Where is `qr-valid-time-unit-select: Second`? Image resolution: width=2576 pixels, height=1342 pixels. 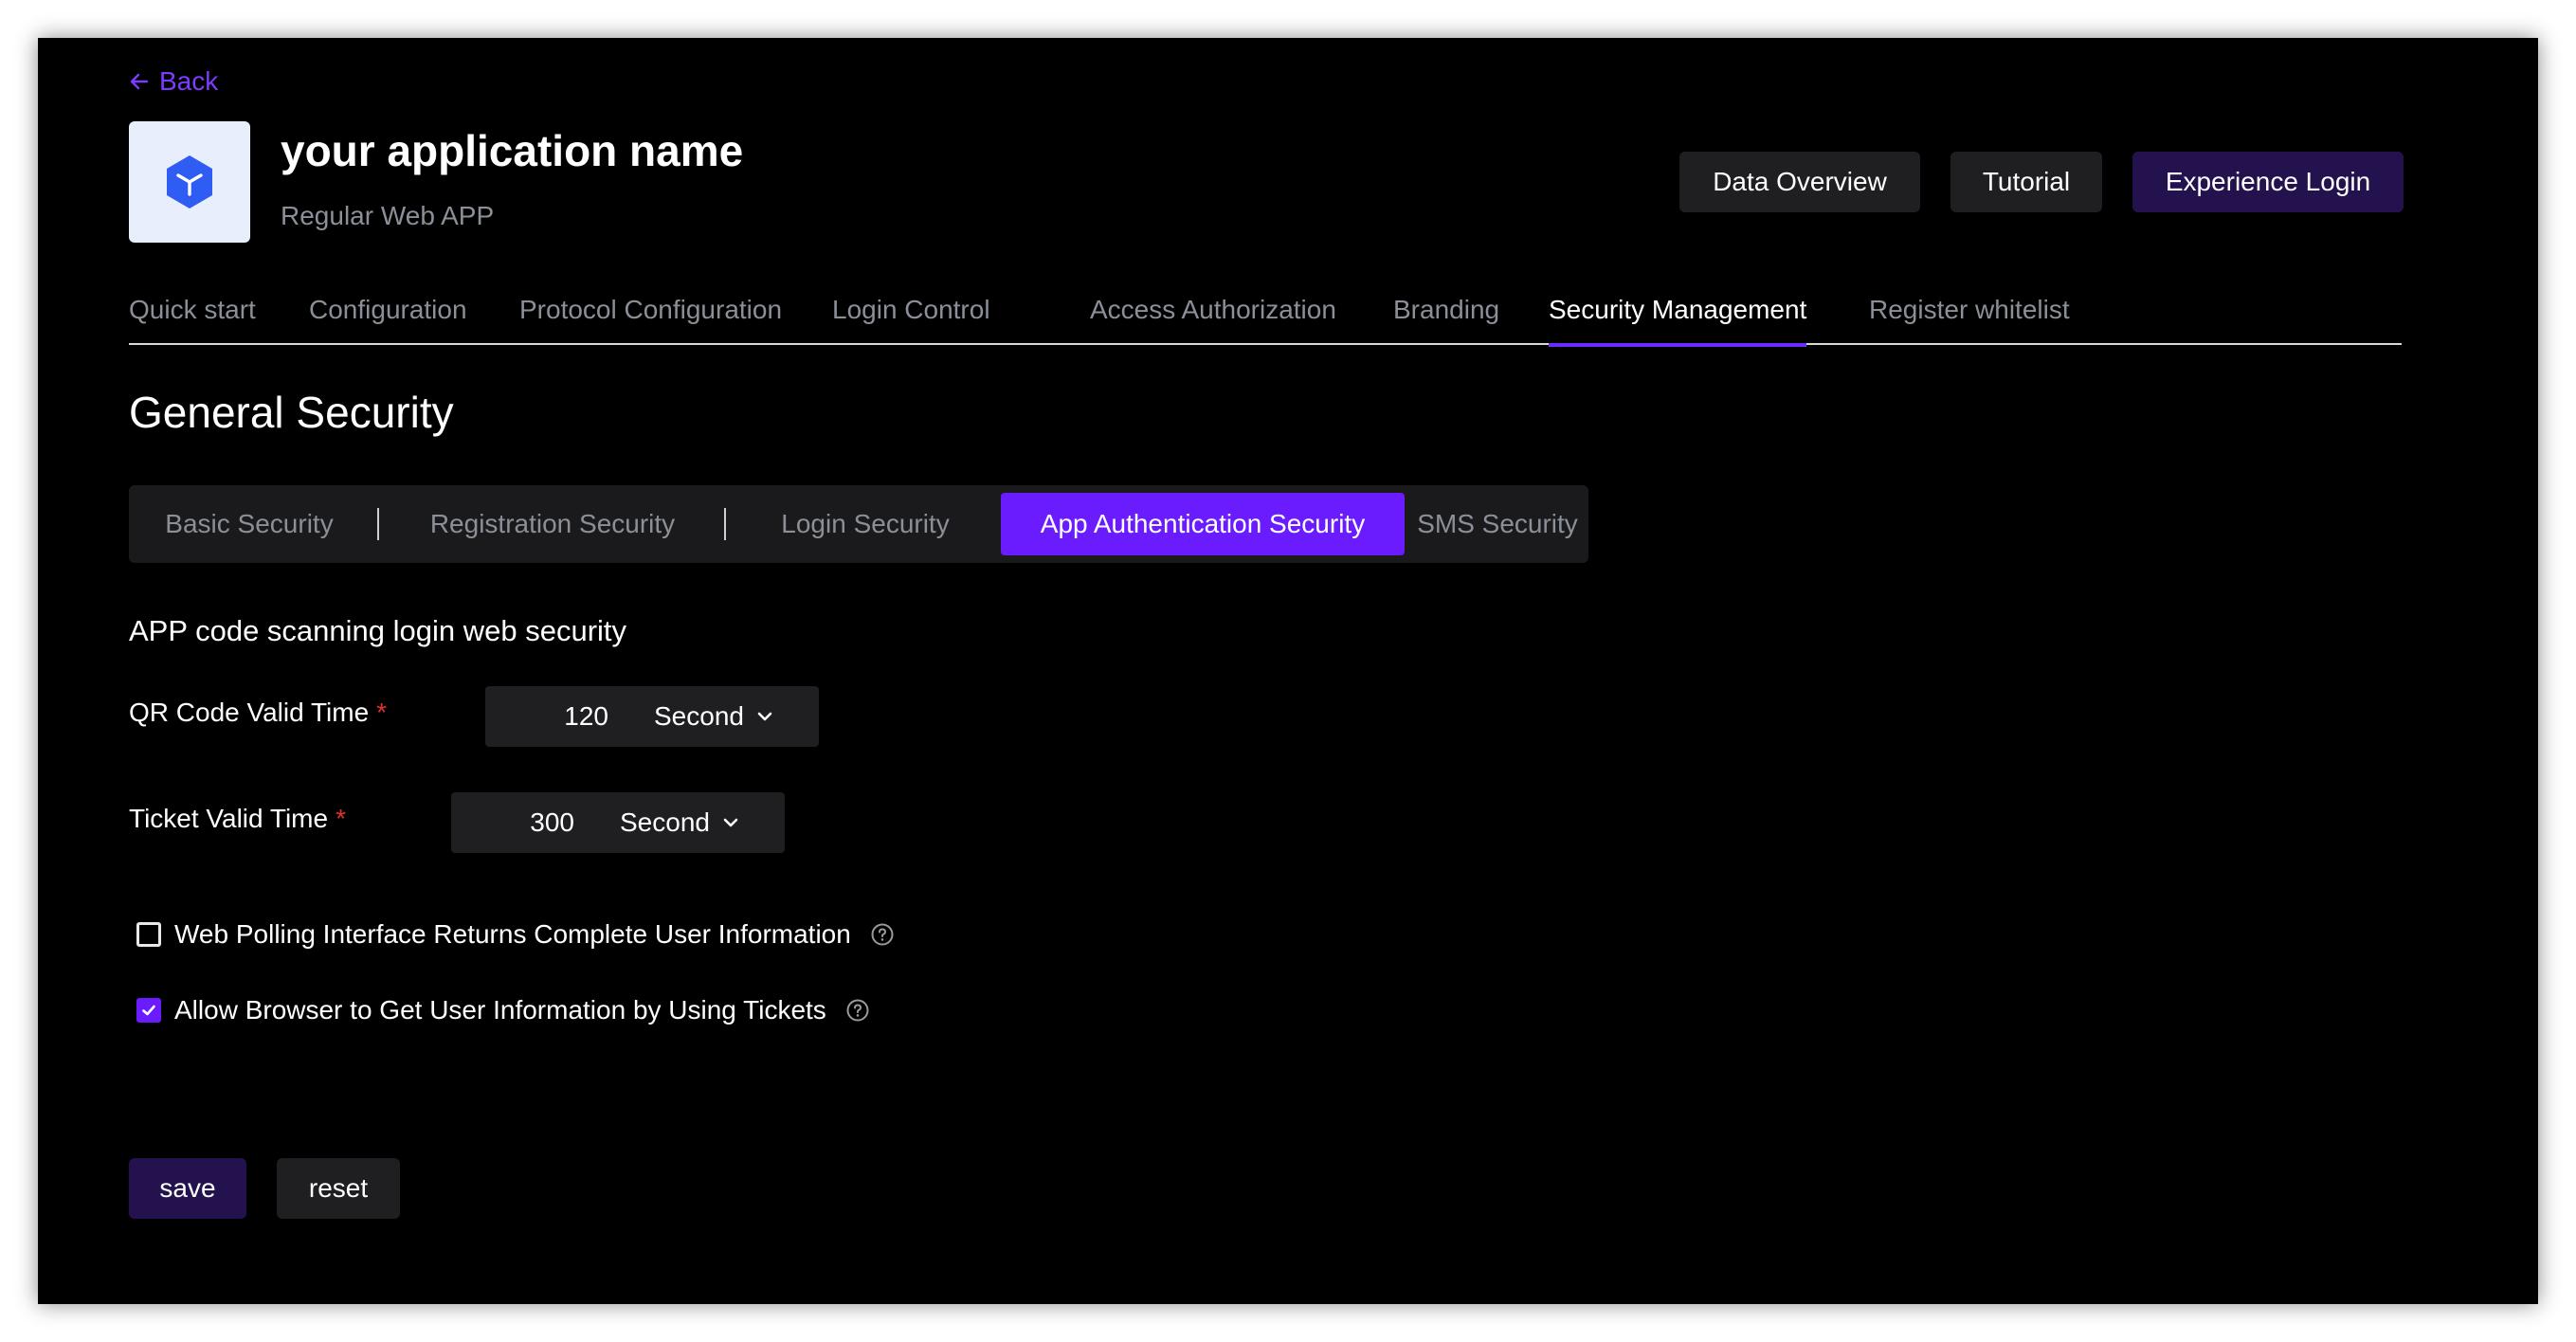 qr-valid-time-unit-select: Second is located at coordinates (700, 716).